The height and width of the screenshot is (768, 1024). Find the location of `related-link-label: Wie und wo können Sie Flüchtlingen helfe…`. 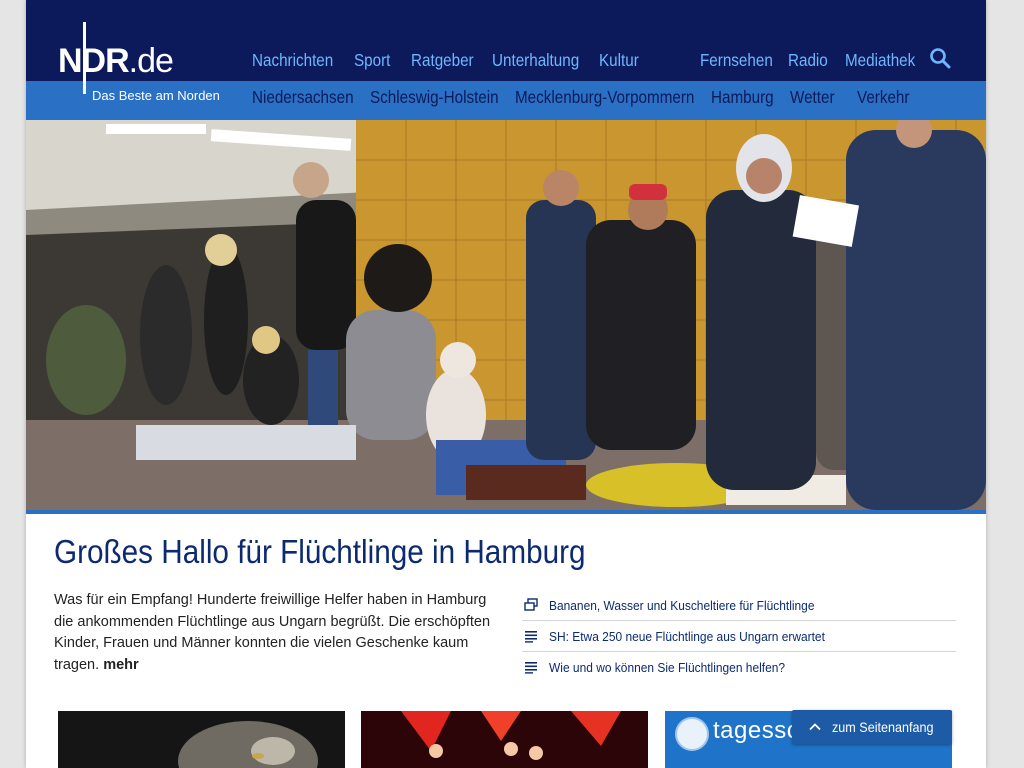

related-link-label: Wie und wo können Sie Flüchtlingen helfe… is located at coordinates (667, 667).